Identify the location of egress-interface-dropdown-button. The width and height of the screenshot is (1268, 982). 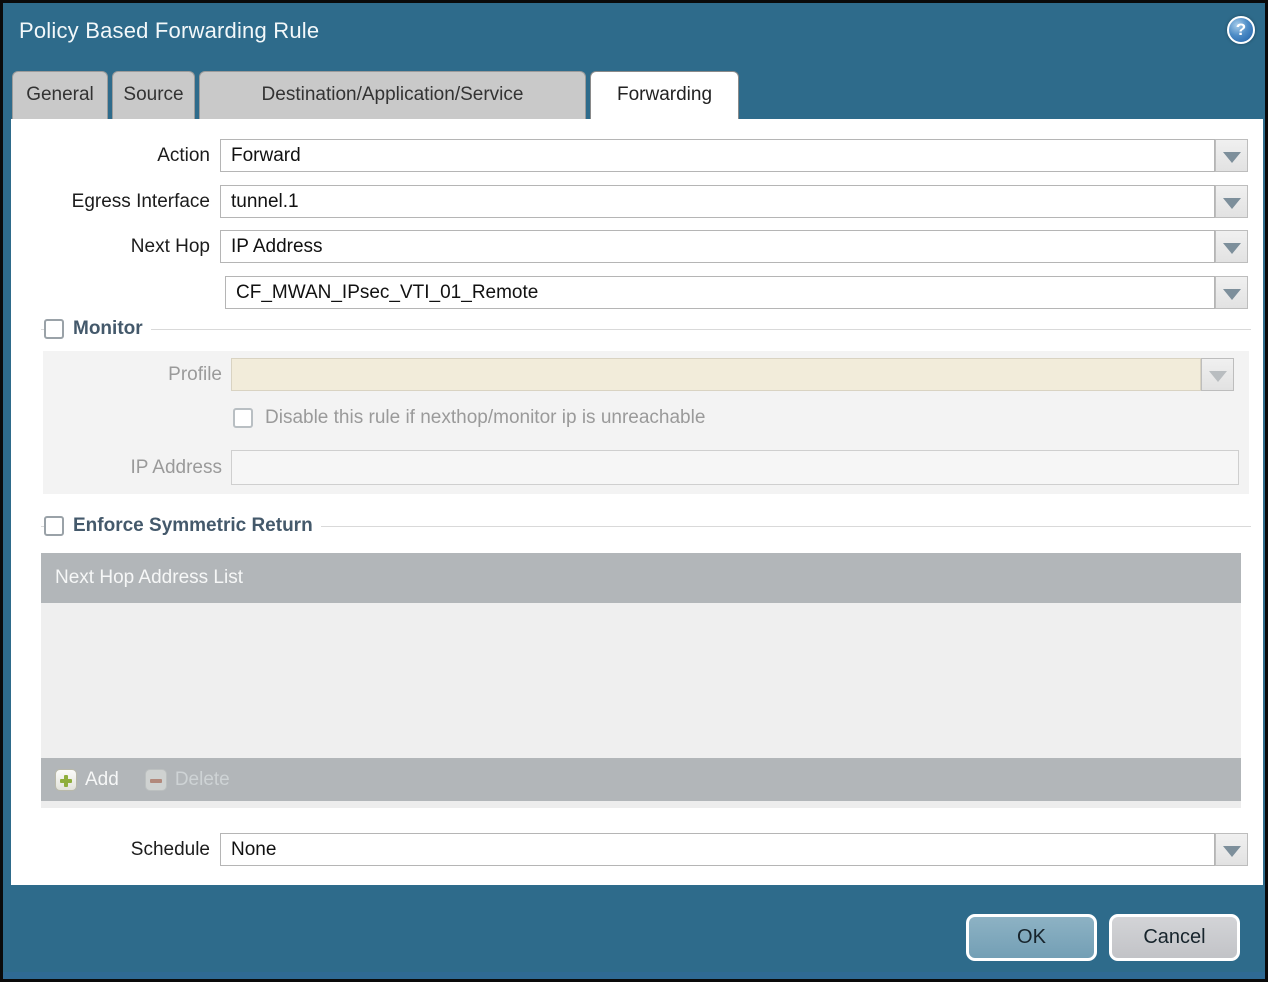
(1231, 201).